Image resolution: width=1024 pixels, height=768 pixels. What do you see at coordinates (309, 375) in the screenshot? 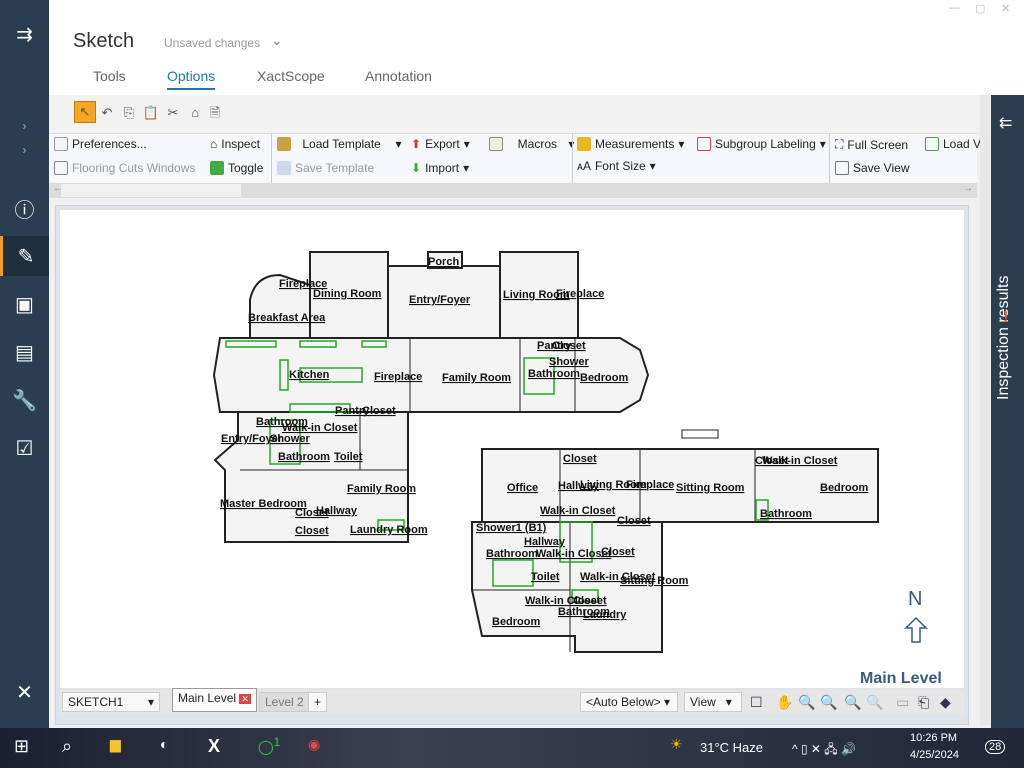
I see `room-label: Kitchen` at bounding box center [309, 375].